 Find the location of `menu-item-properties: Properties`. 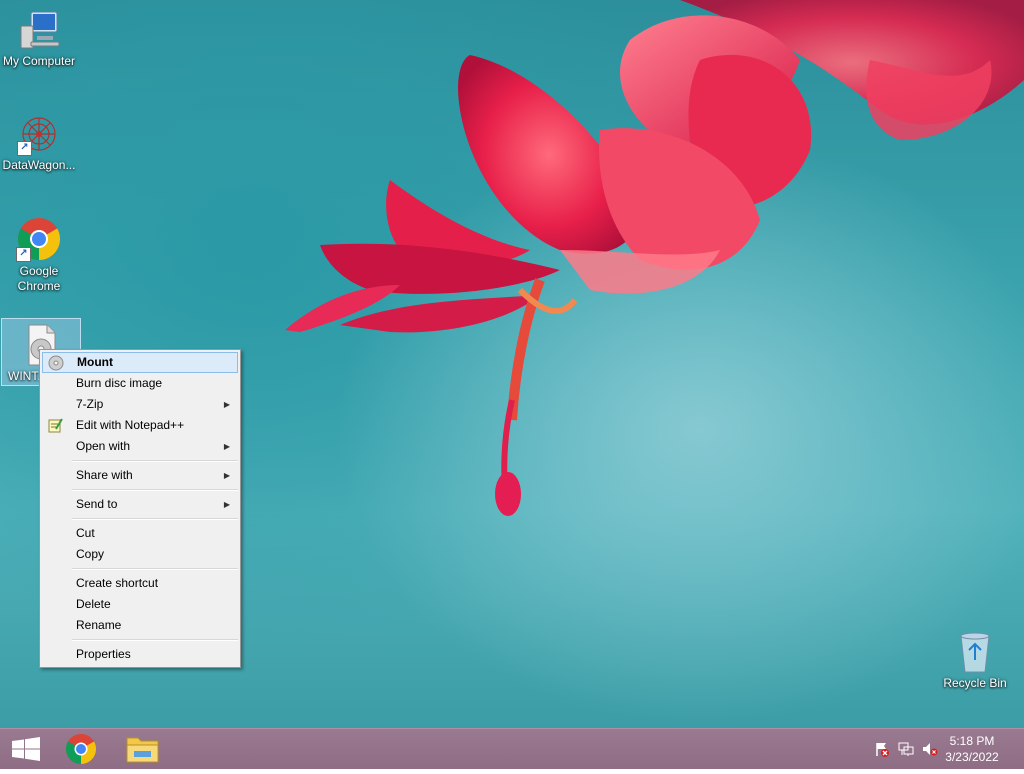

menu-item-properties: Properties is located at coordinates (140, 654).